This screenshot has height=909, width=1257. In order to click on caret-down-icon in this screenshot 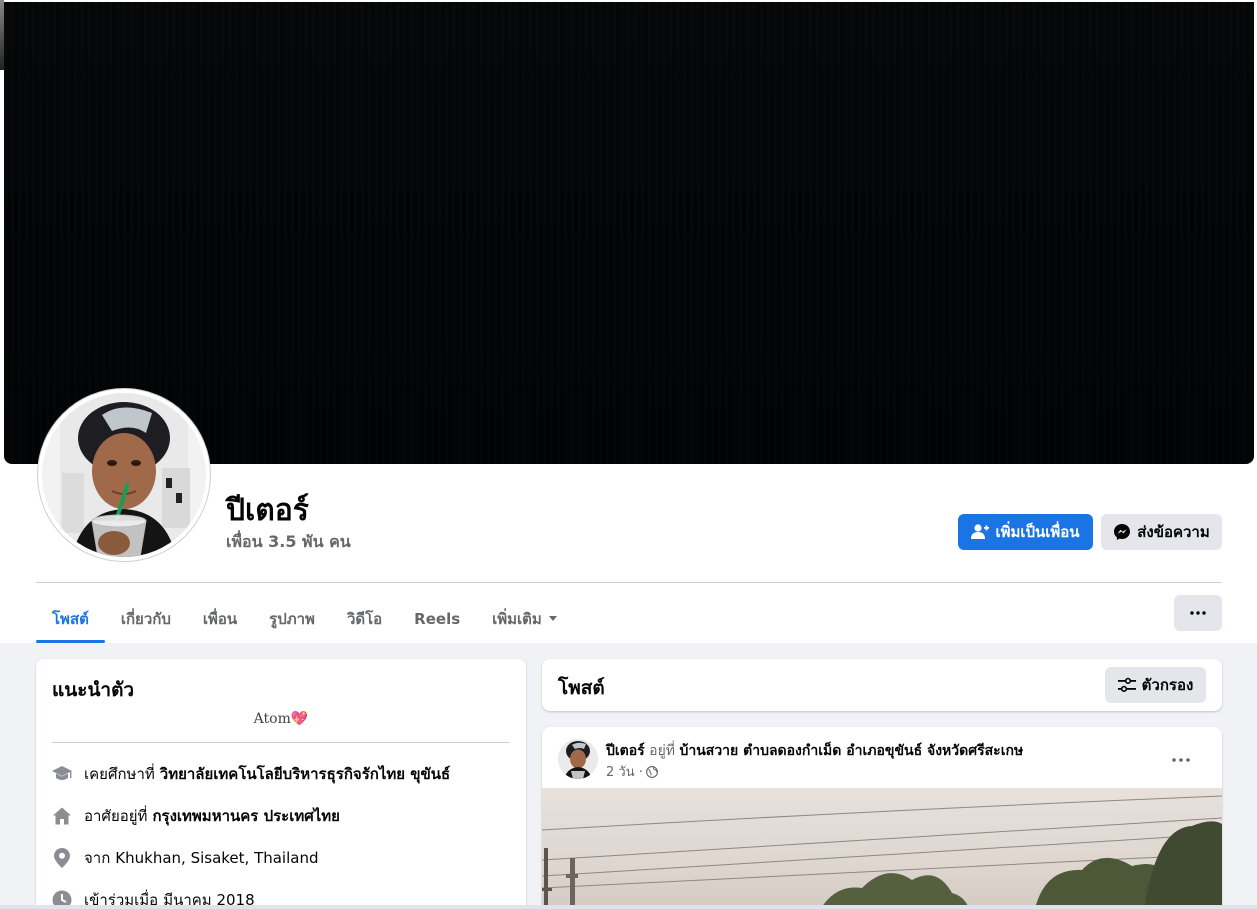, I will do `click(552, 618)`.